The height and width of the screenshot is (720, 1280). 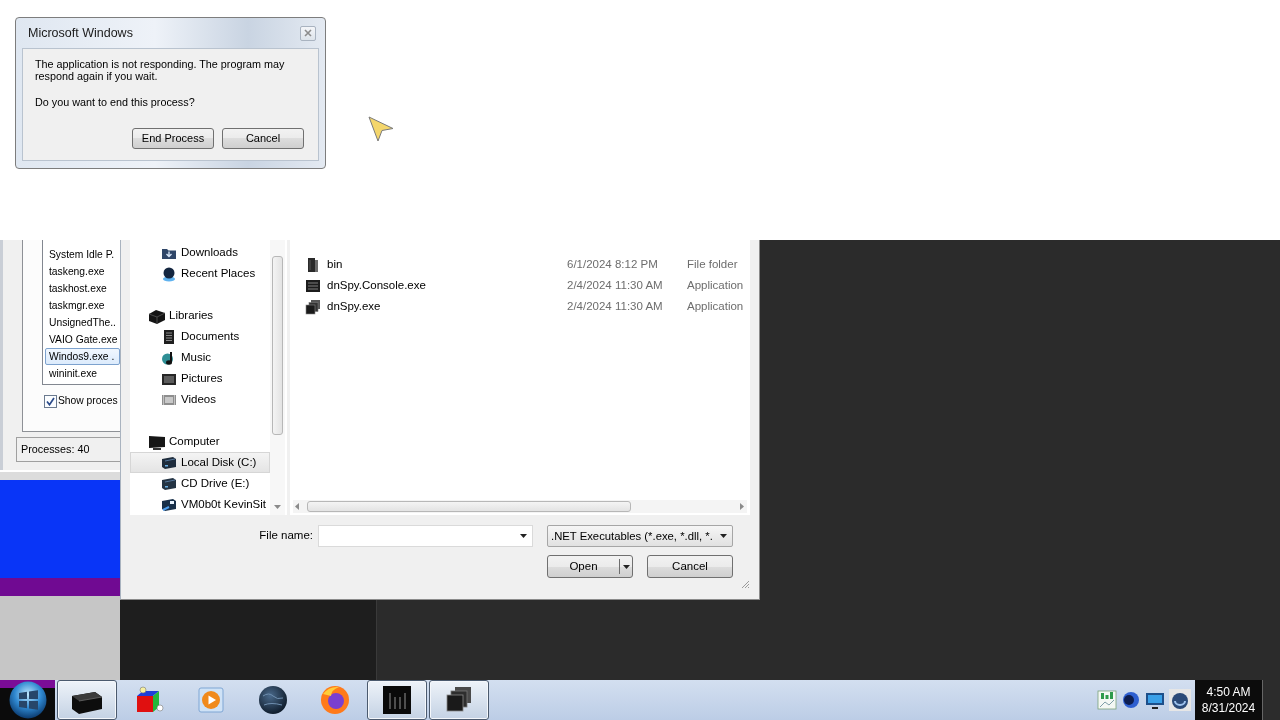 What do you see at coordinates (520, 264) in the screenshot?
I see `file-row: bin 6/1/2024 8:12 PM File folder` at bounding box center [520, 264].